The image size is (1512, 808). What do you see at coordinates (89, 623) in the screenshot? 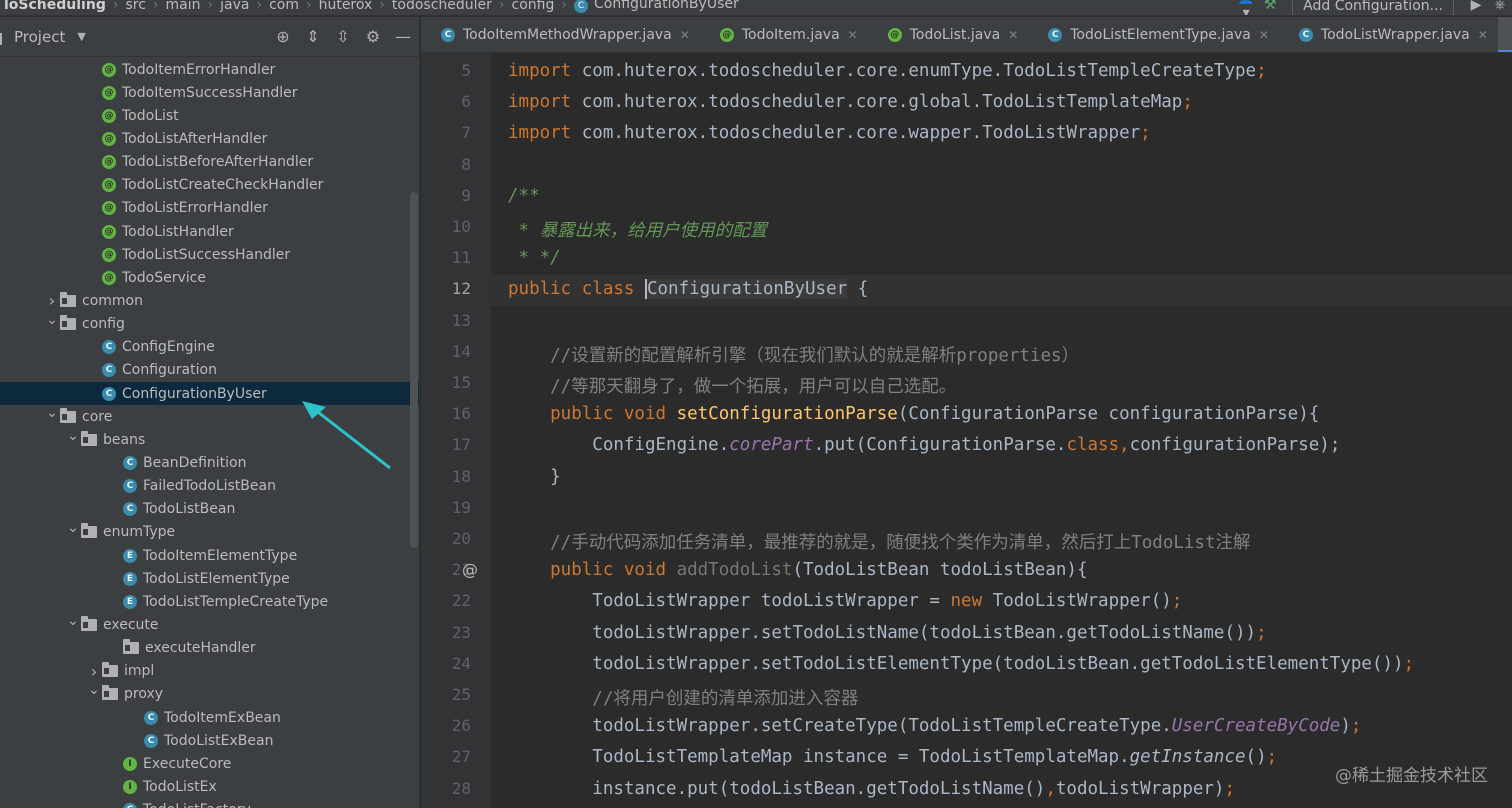
I see `folder-icon` at bounding box center [89, 623].